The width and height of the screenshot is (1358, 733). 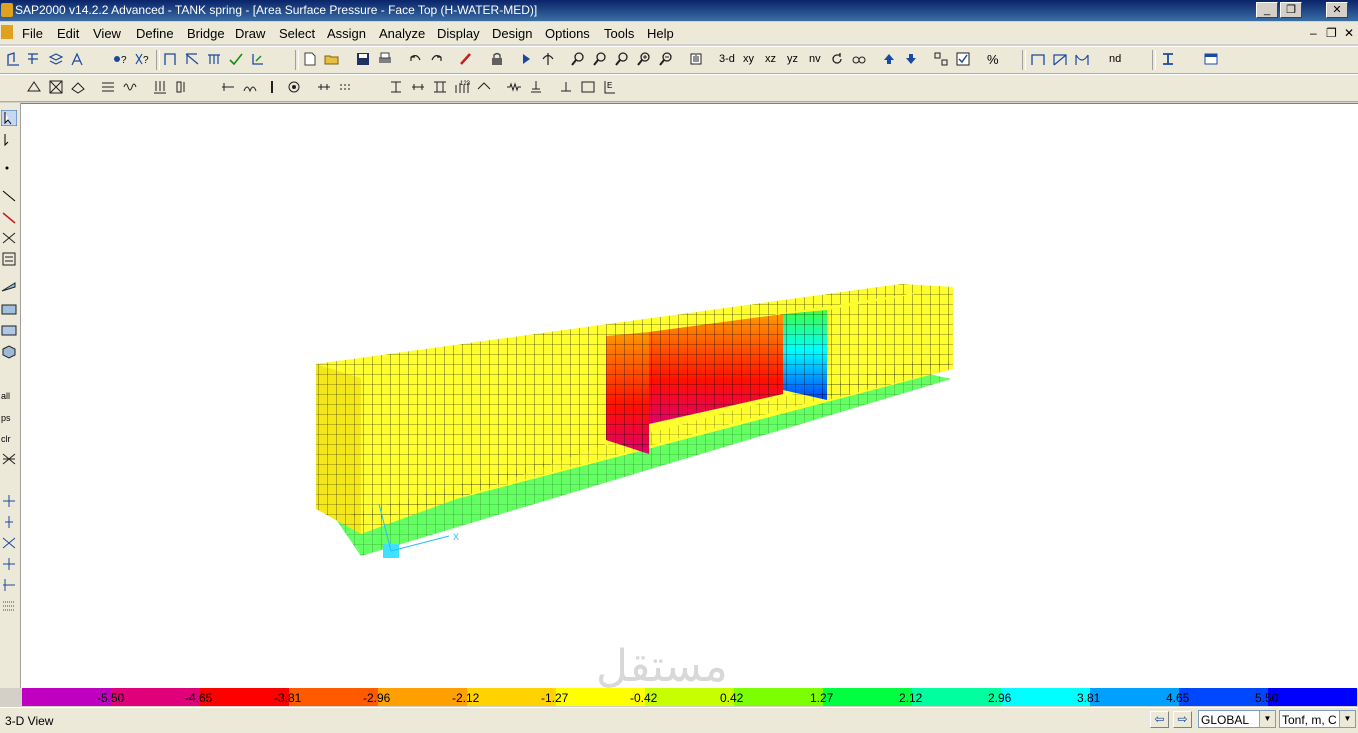 I want to click on show-tables-icon, so click(x=396, y=87).